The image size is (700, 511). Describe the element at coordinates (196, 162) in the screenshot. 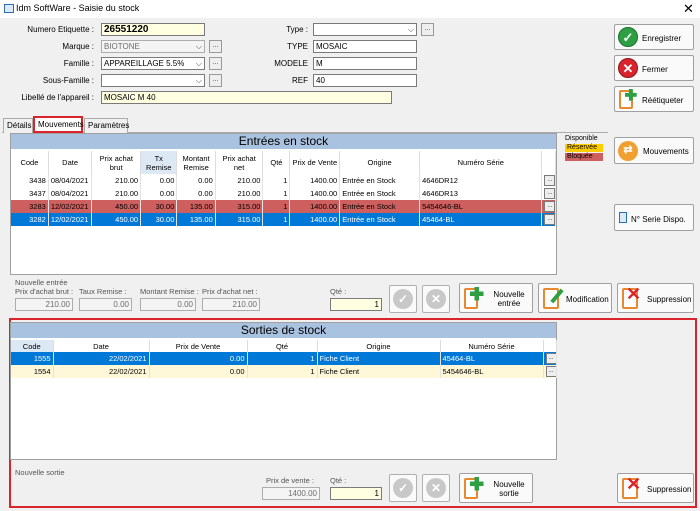

I see `col-montant-remise: Montant Remise` at that location.